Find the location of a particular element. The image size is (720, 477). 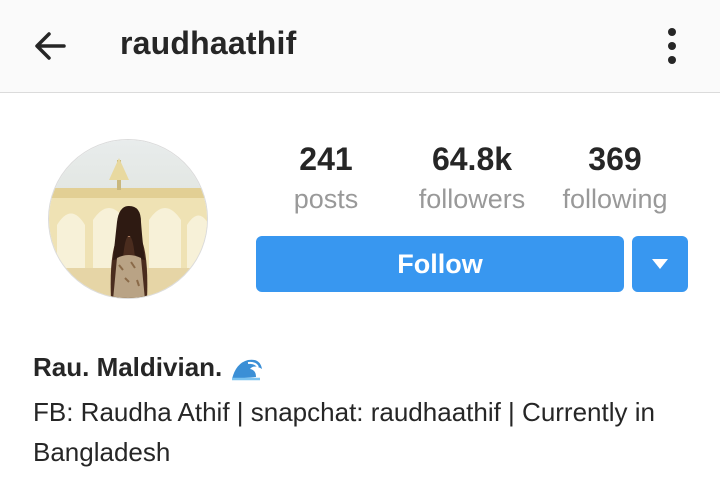

posts-label: posts is located at coordinates (326, 199).